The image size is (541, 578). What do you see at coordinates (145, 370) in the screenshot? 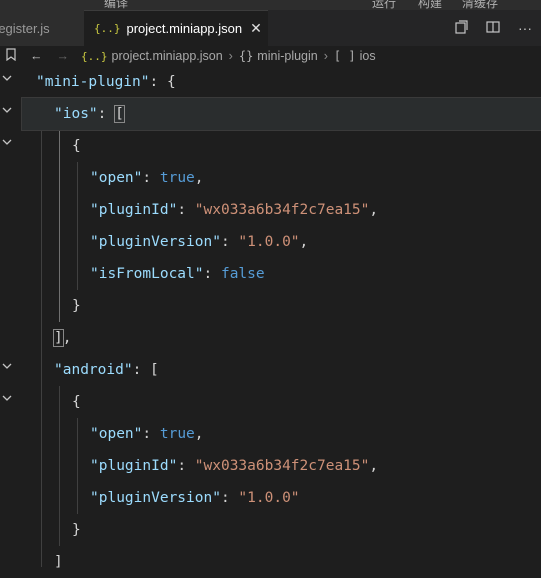
I see `json-punctuation: : [` at bounding box center [145, 370].